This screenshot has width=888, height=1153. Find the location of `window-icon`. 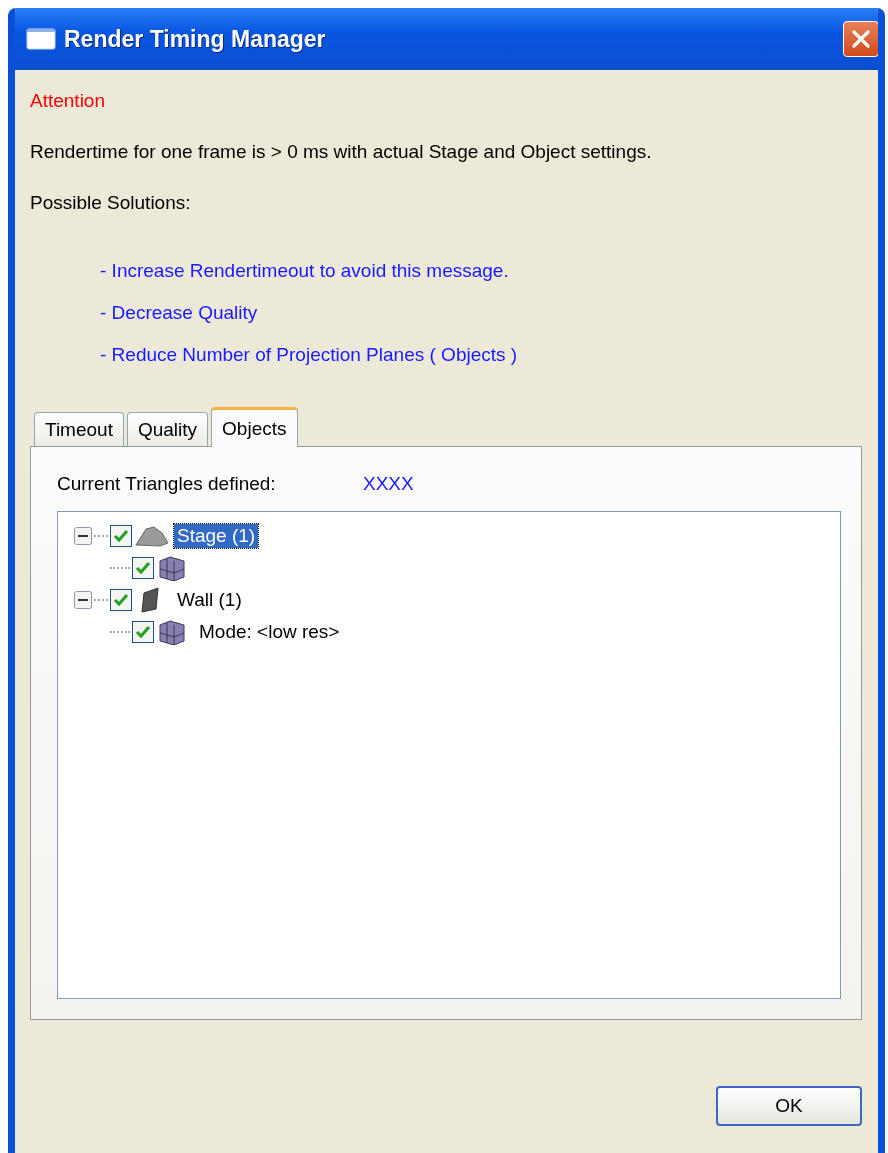

window-icon is located at coordinates (41, 39).